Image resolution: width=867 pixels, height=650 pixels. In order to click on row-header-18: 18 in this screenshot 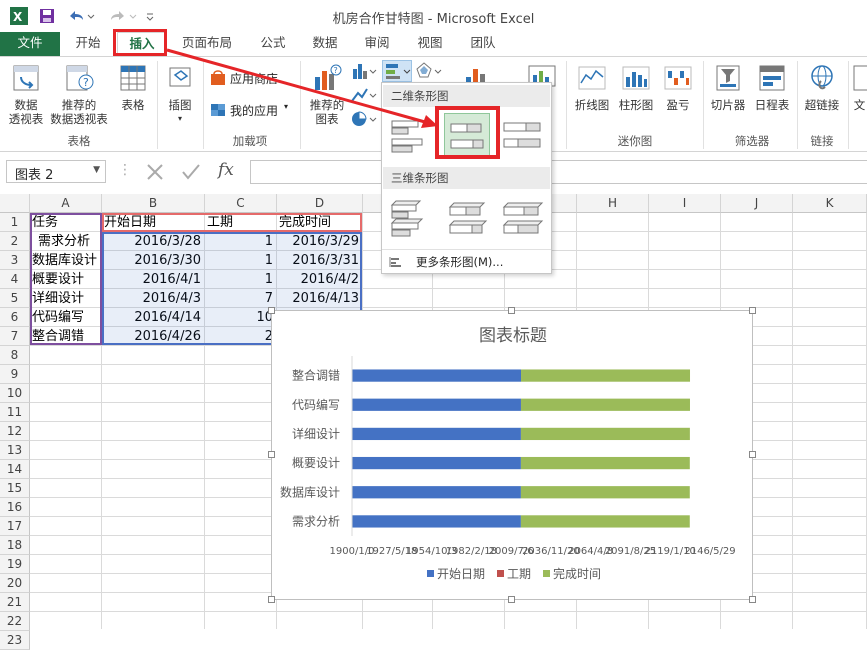, I will do `click(15, 545)`.